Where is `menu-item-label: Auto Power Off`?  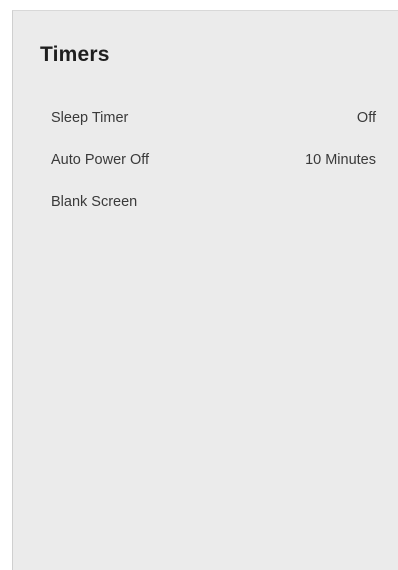 menu-item-label: Auto Power Off is located at coordinates (100, 160).